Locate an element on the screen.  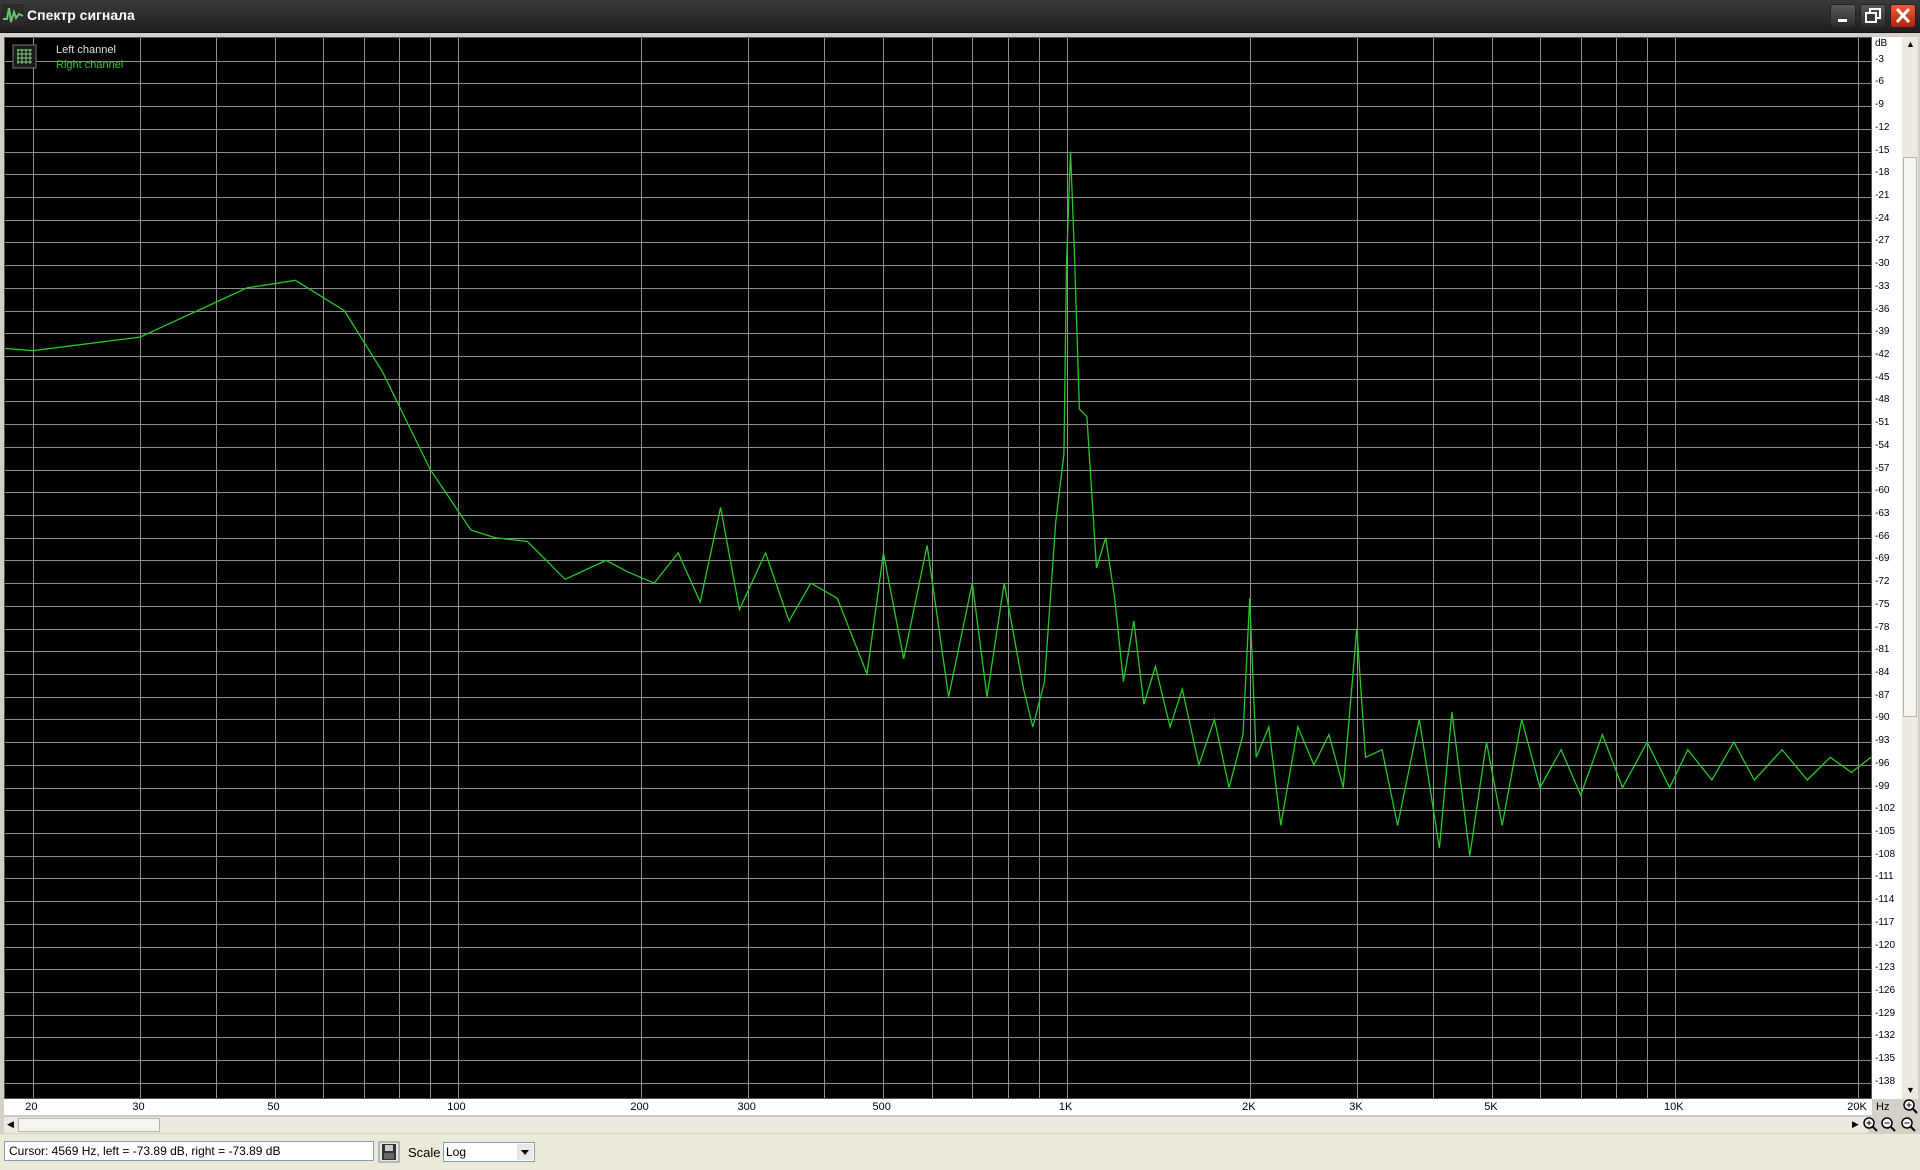
y-tick-label: -69 is located at coordinates (1882, 559).